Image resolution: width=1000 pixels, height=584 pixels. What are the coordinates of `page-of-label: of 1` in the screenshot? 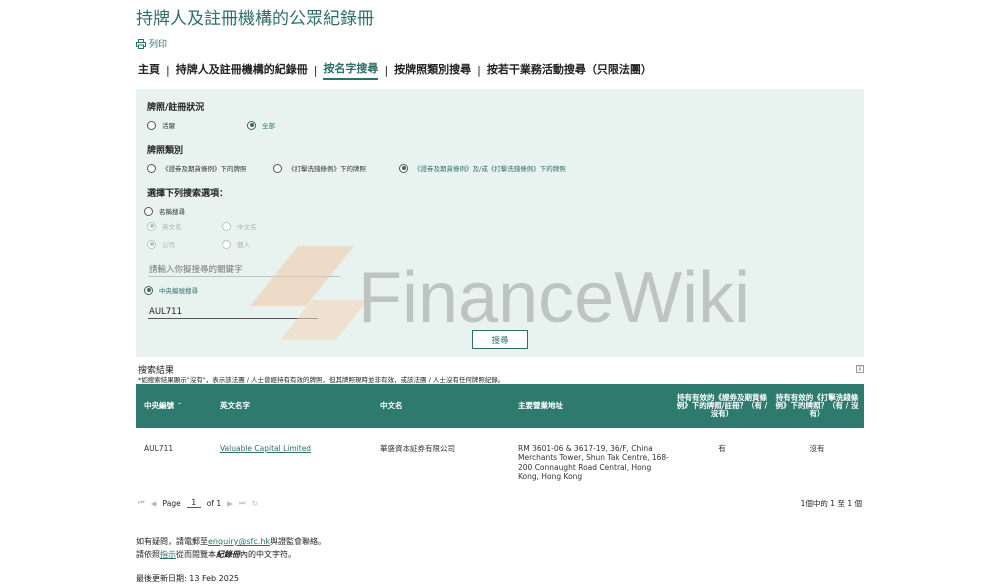 It's located at (214, 503).